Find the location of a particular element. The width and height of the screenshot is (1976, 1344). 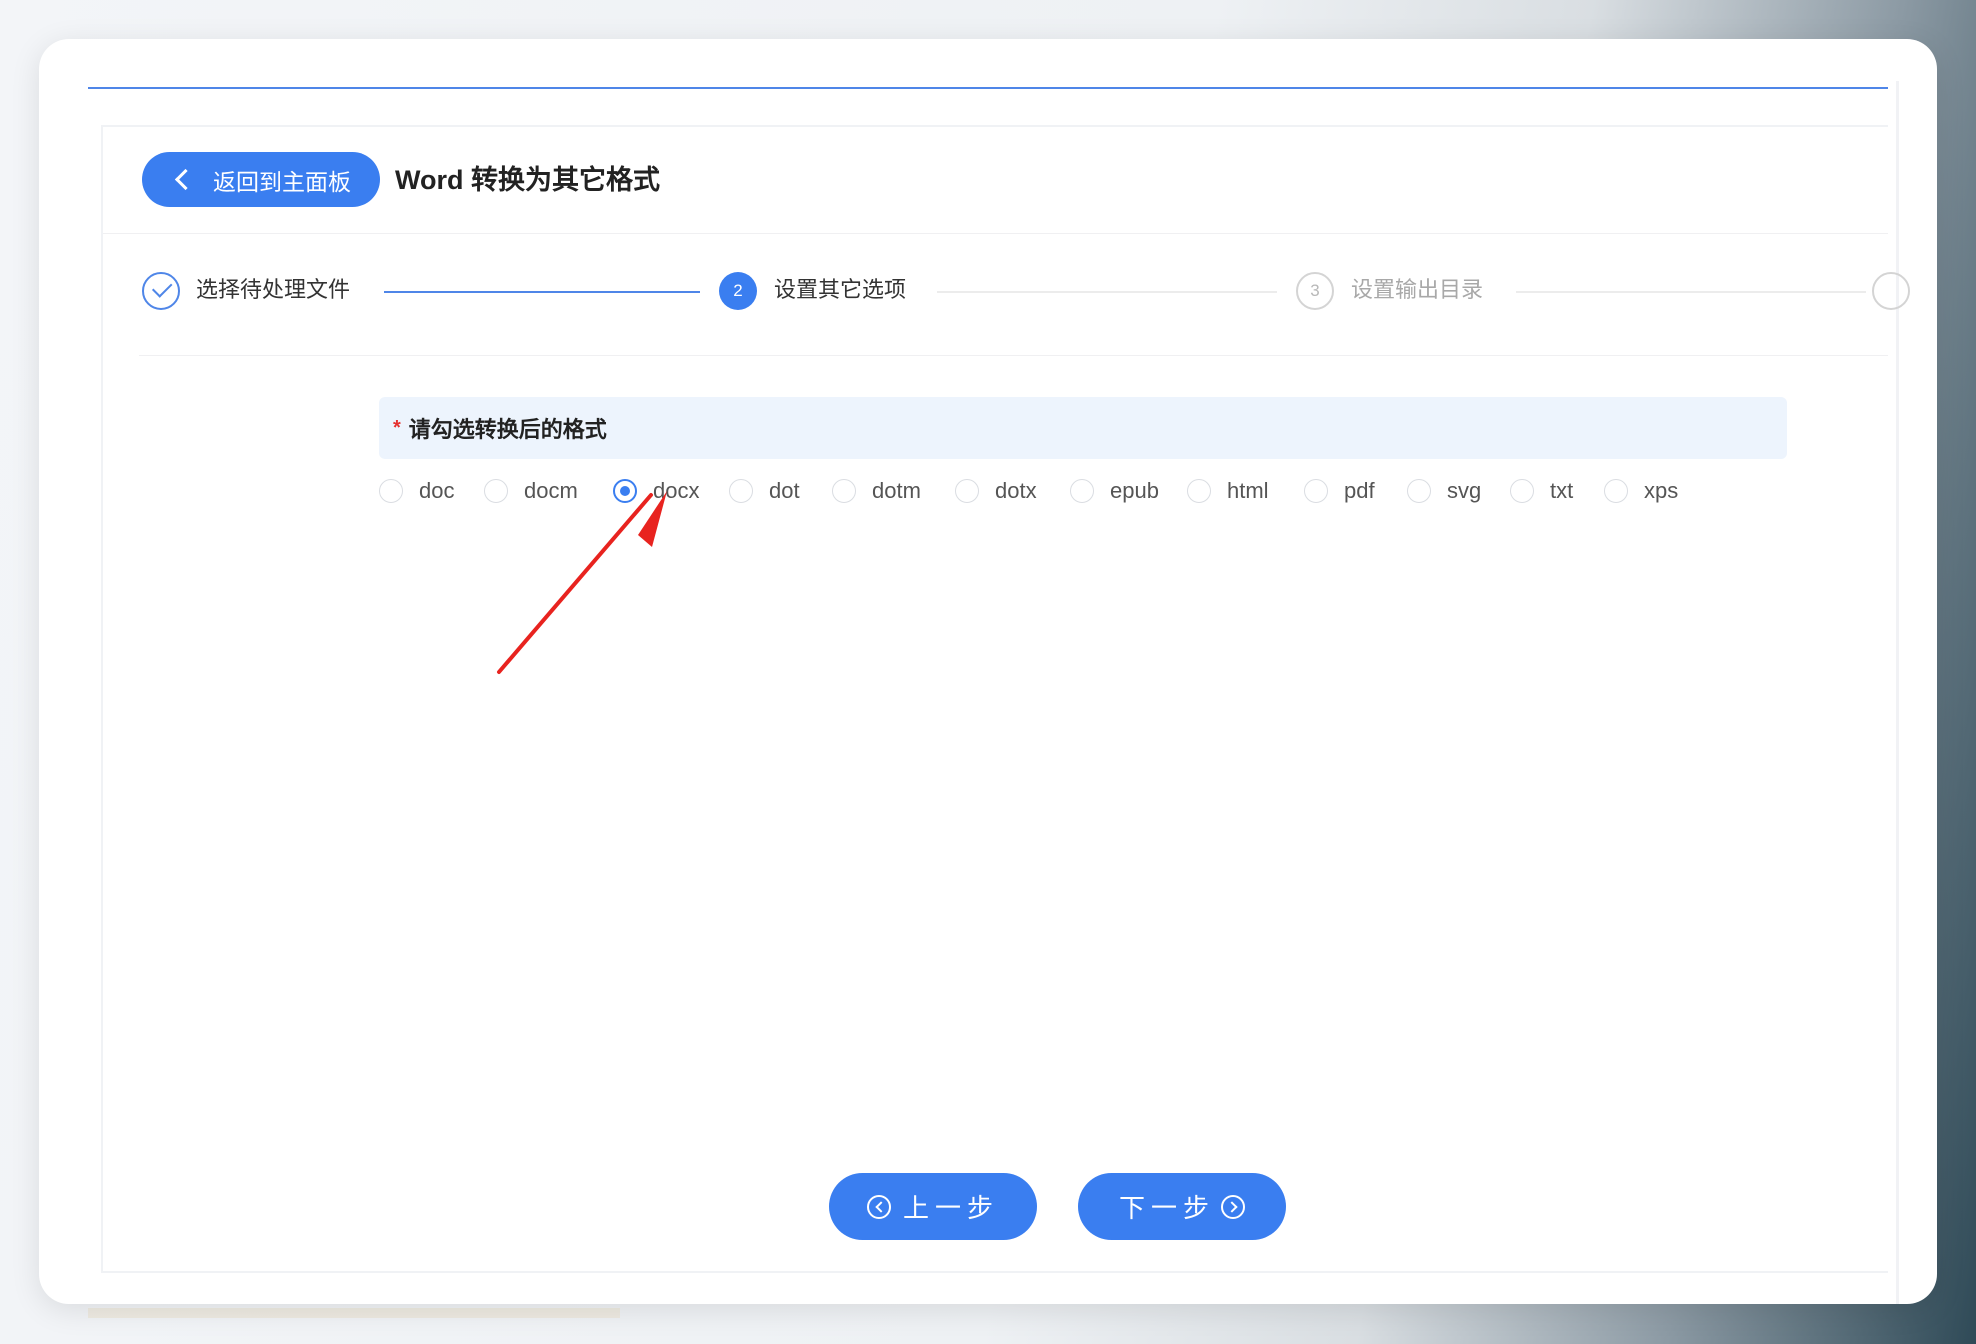

circle-chevron-left-icon is located at coordinates (878, 1206).